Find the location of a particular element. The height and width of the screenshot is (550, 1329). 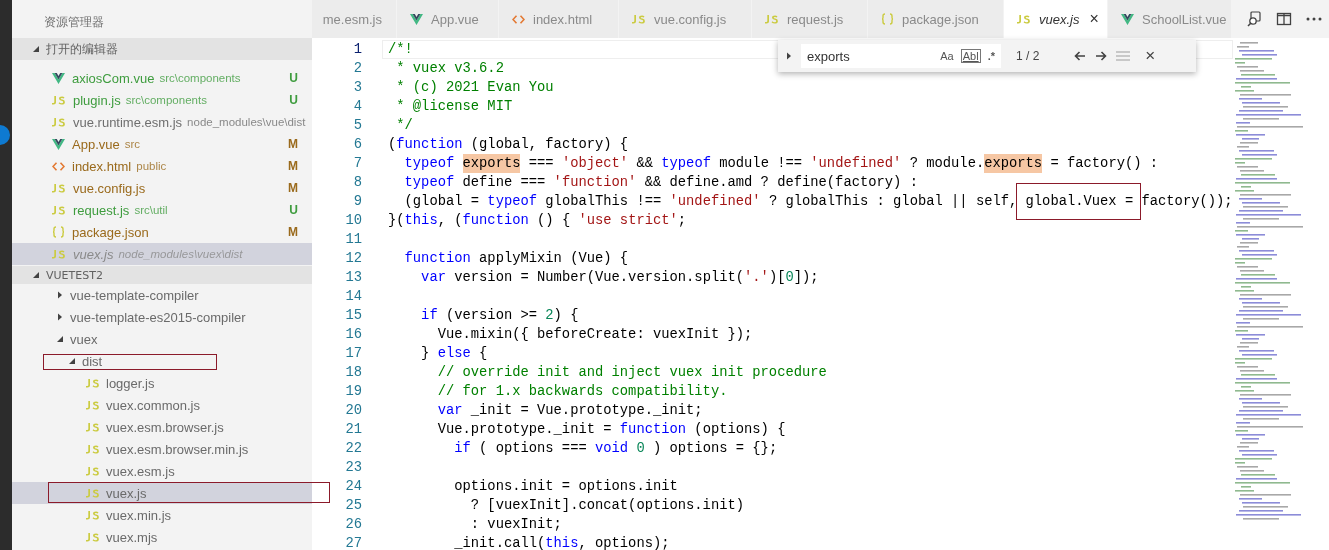

open-editor-item: vue.config.js M is located at coordinates (162, 188).